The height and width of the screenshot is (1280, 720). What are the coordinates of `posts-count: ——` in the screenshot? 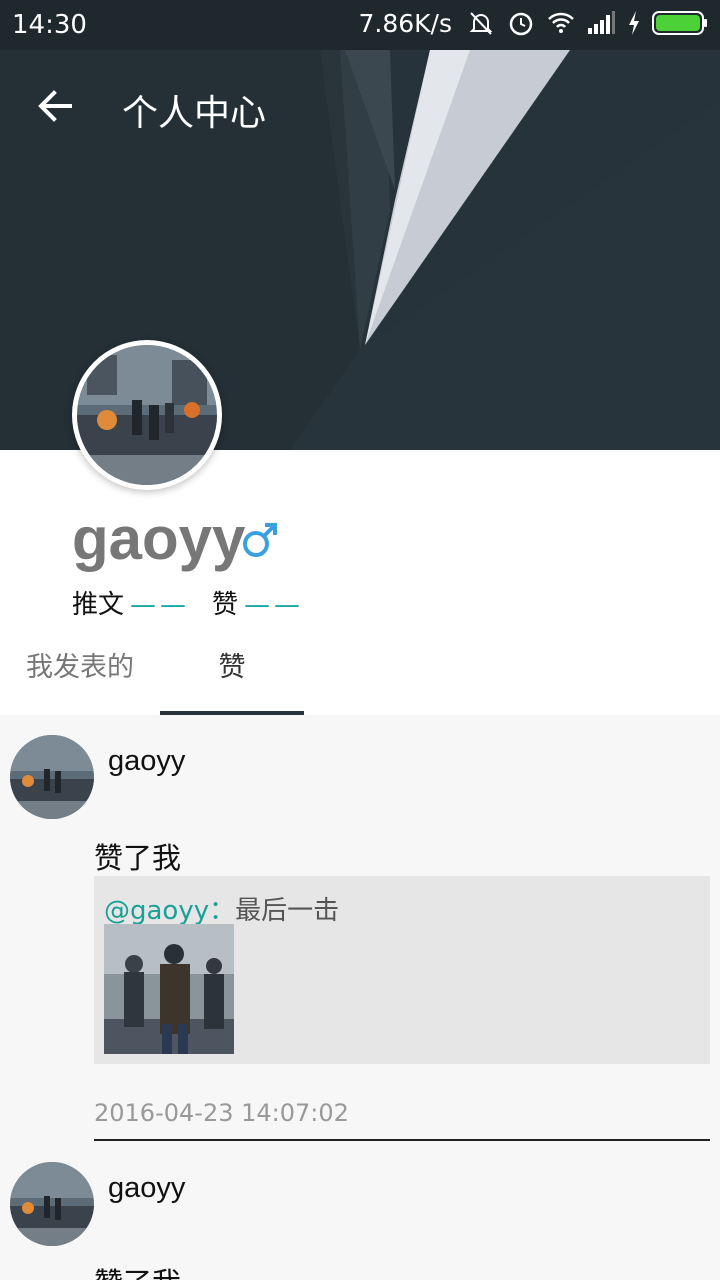 It's located at (160, 605).